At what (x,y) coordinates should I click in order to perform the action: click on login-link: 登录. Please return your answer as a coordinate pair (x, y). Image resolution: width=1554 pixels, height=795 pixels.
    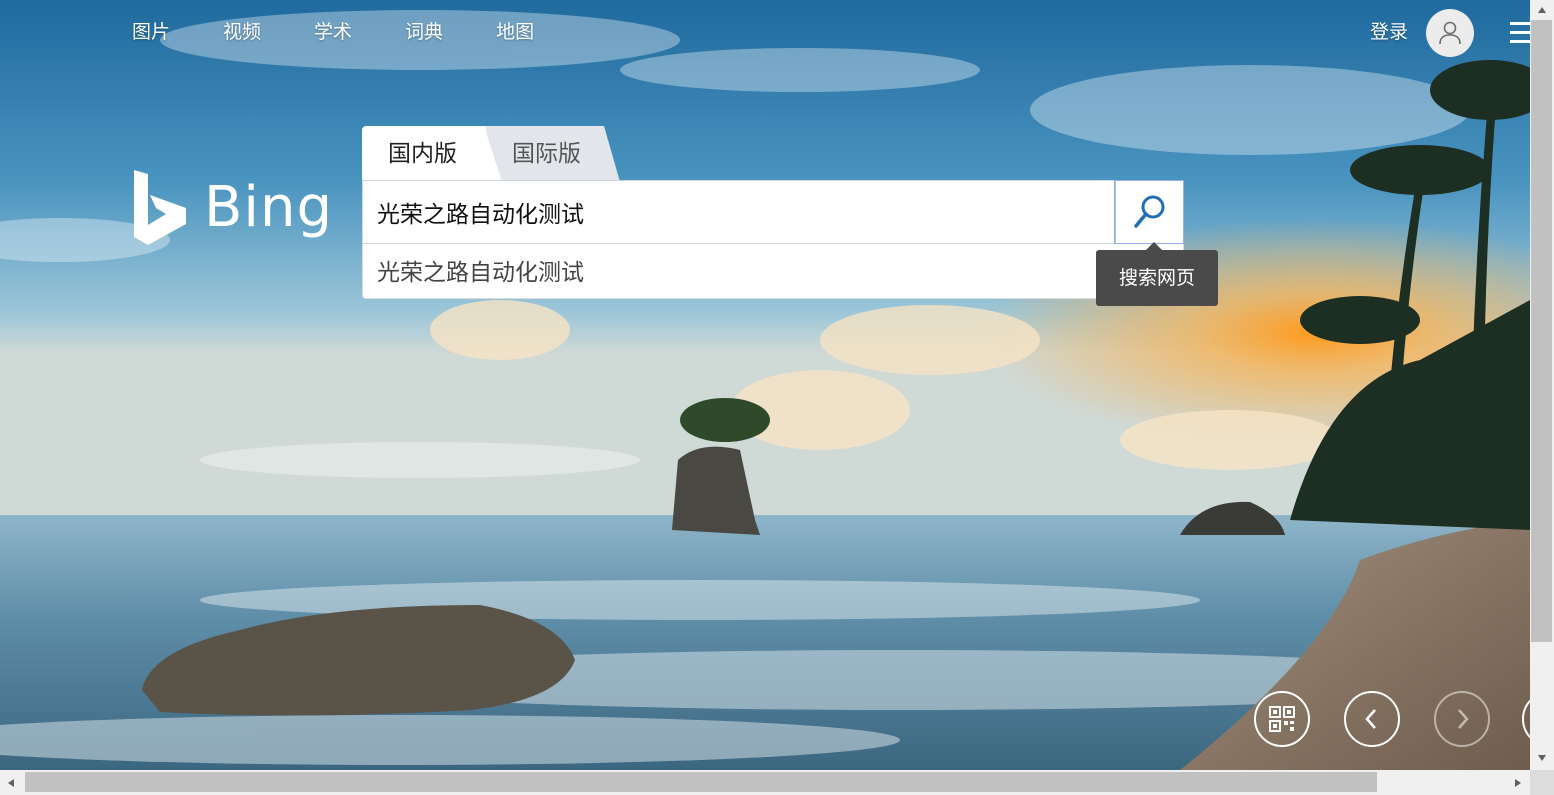
    Looking at the image, I should click on (1389, 32).